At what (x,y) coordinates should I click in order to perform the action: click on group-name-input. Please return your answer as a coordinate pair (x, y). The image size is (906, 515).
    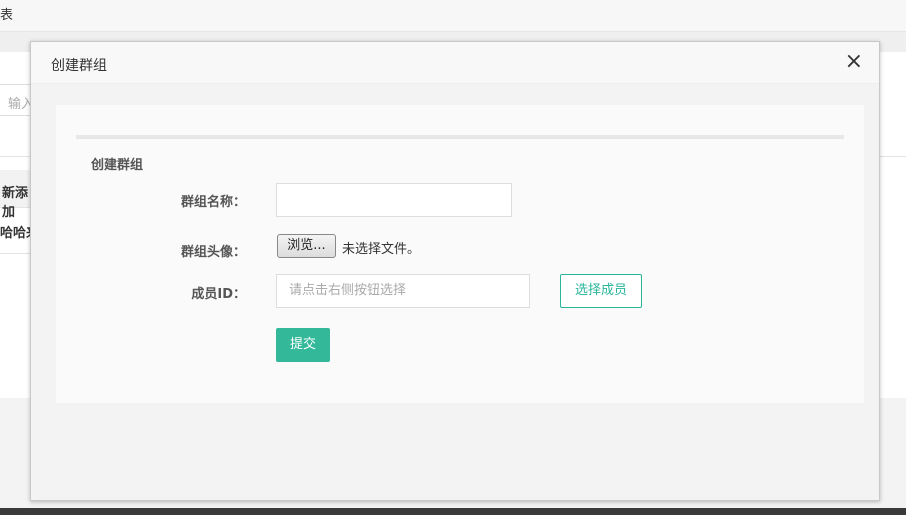
    Looking at the image, I should click on (394, 200).